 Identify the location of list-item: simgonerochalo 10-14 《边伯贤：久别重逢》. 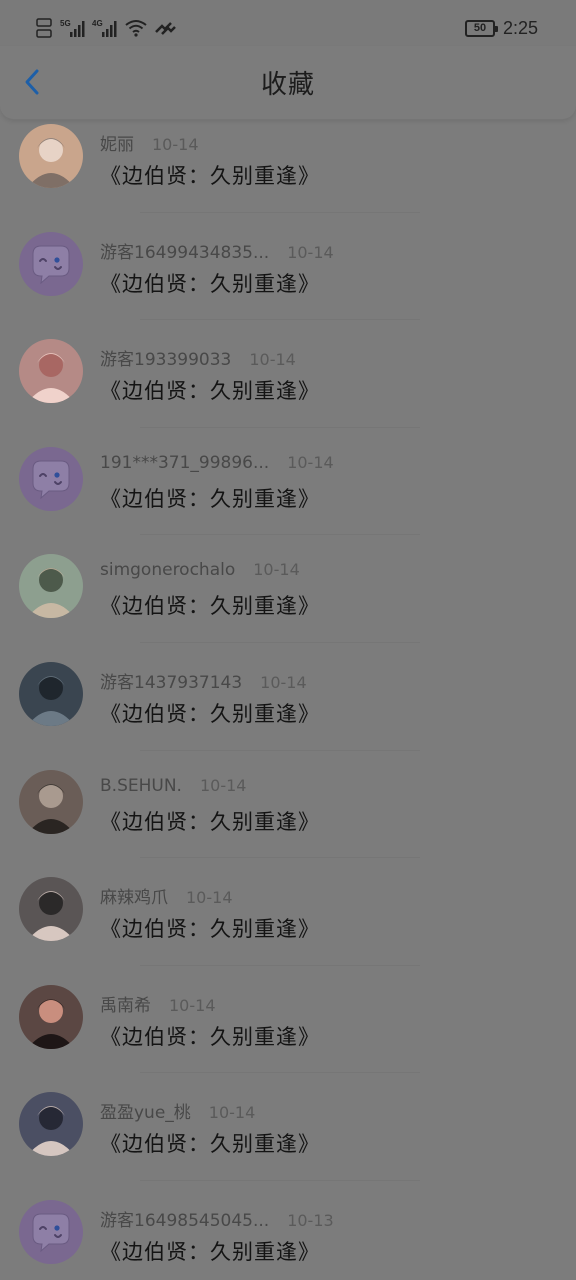
(288, 604).